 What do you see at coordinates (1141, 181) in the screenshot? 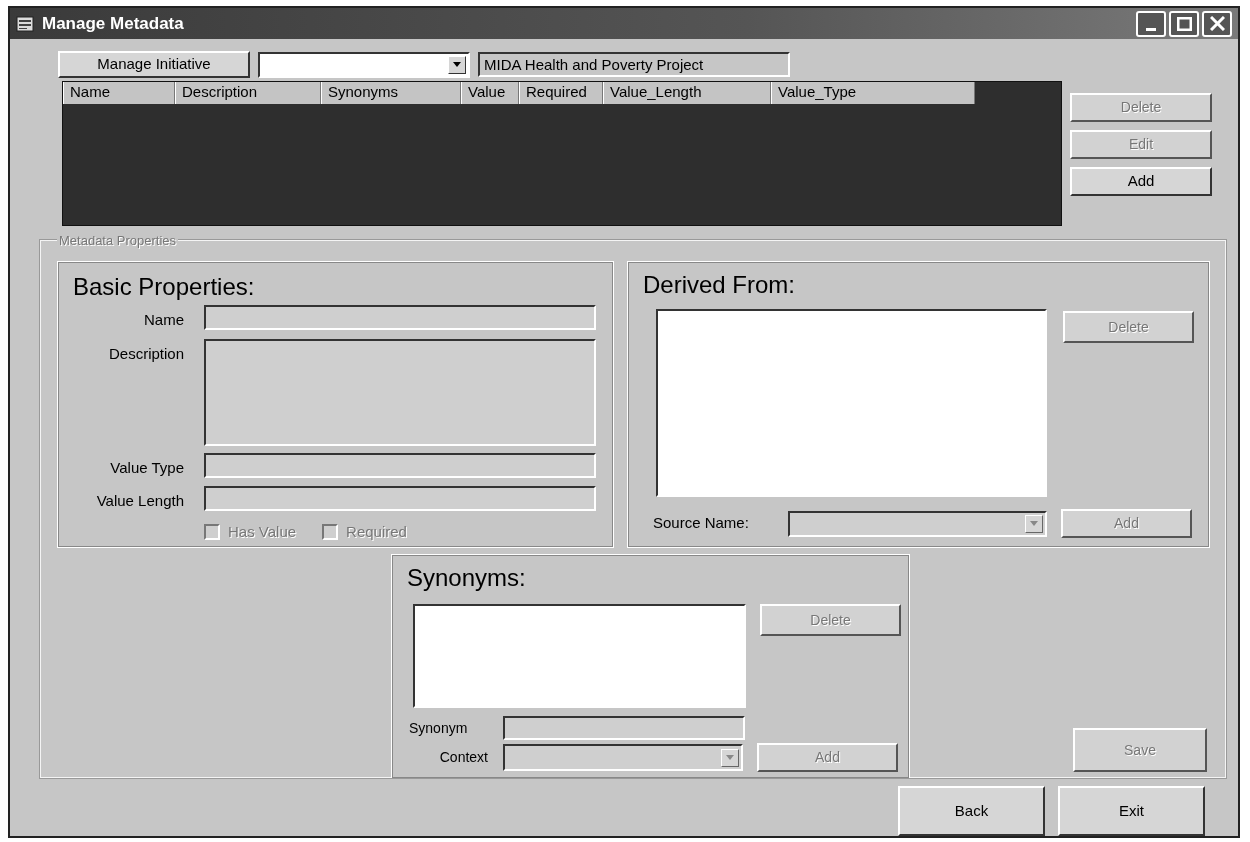
I see `add-button: Add` at bounding box center [1141, 181].